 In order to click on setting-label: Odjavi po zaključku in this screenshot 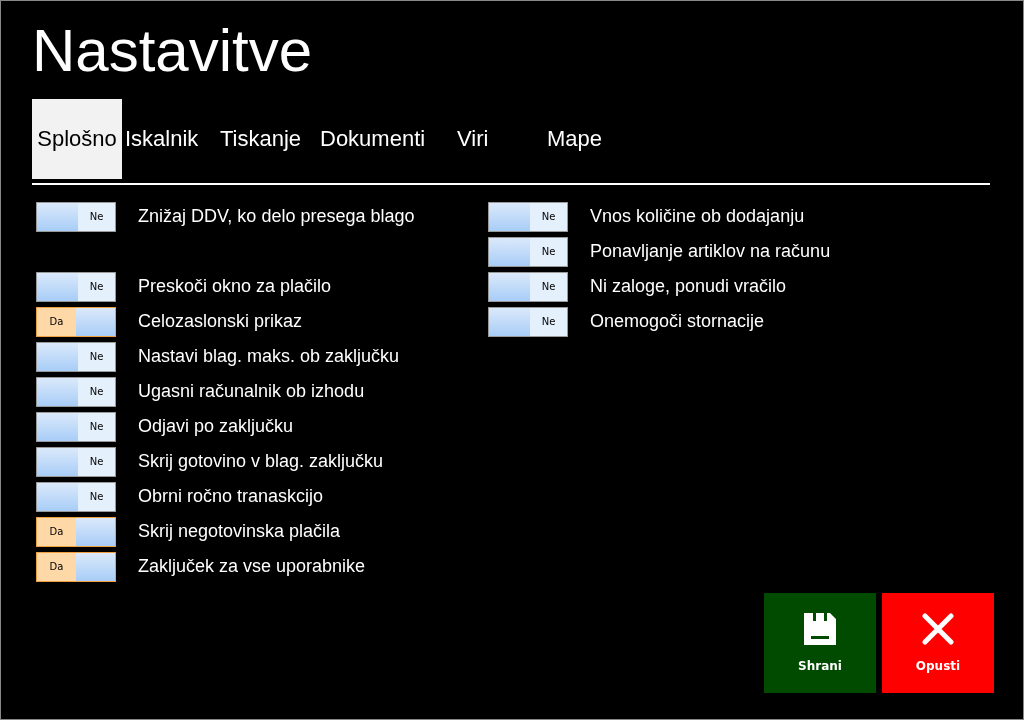, I will do `click(216, 426)`.